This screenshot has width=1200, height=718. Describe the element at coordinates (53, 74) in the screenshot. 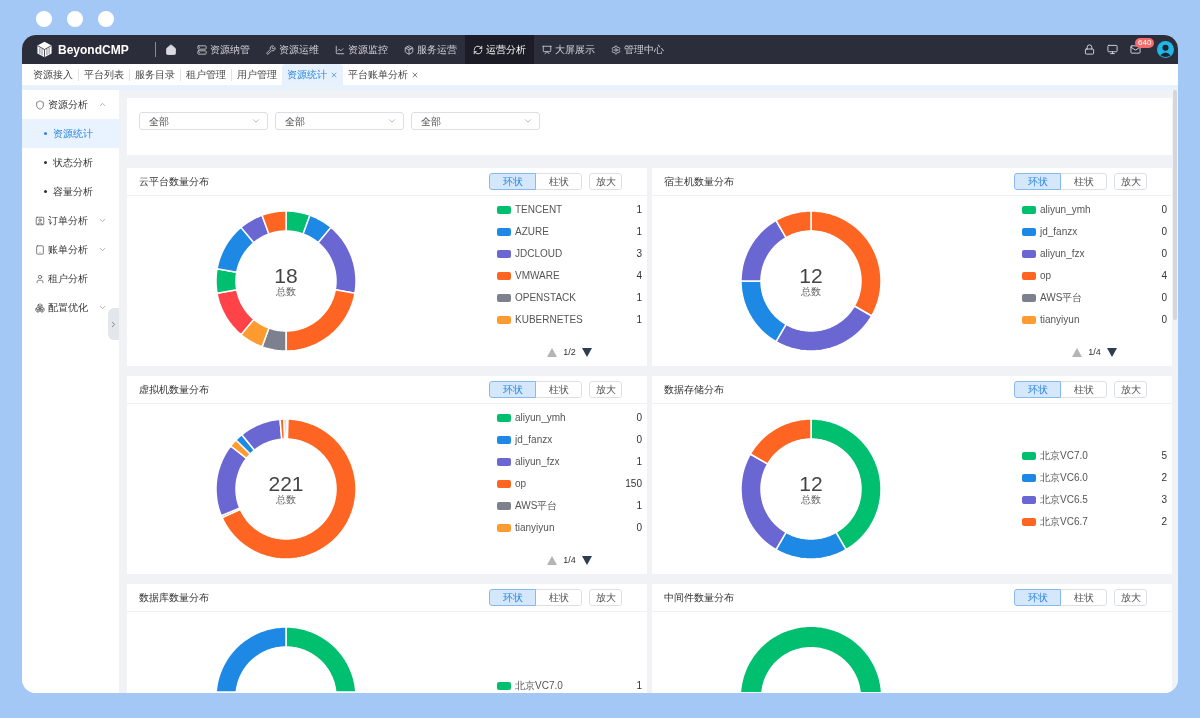

I see `page-tab: 资源接入` at that location.